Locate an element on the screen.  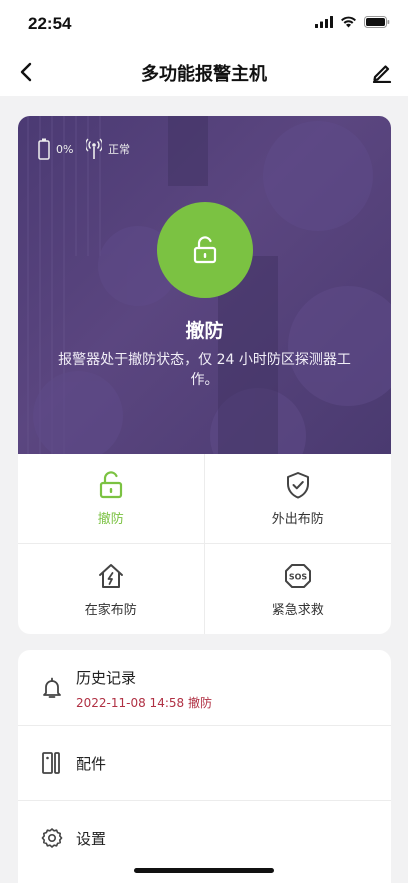
signal-status: 正常 is located at coordinates (108, 149).